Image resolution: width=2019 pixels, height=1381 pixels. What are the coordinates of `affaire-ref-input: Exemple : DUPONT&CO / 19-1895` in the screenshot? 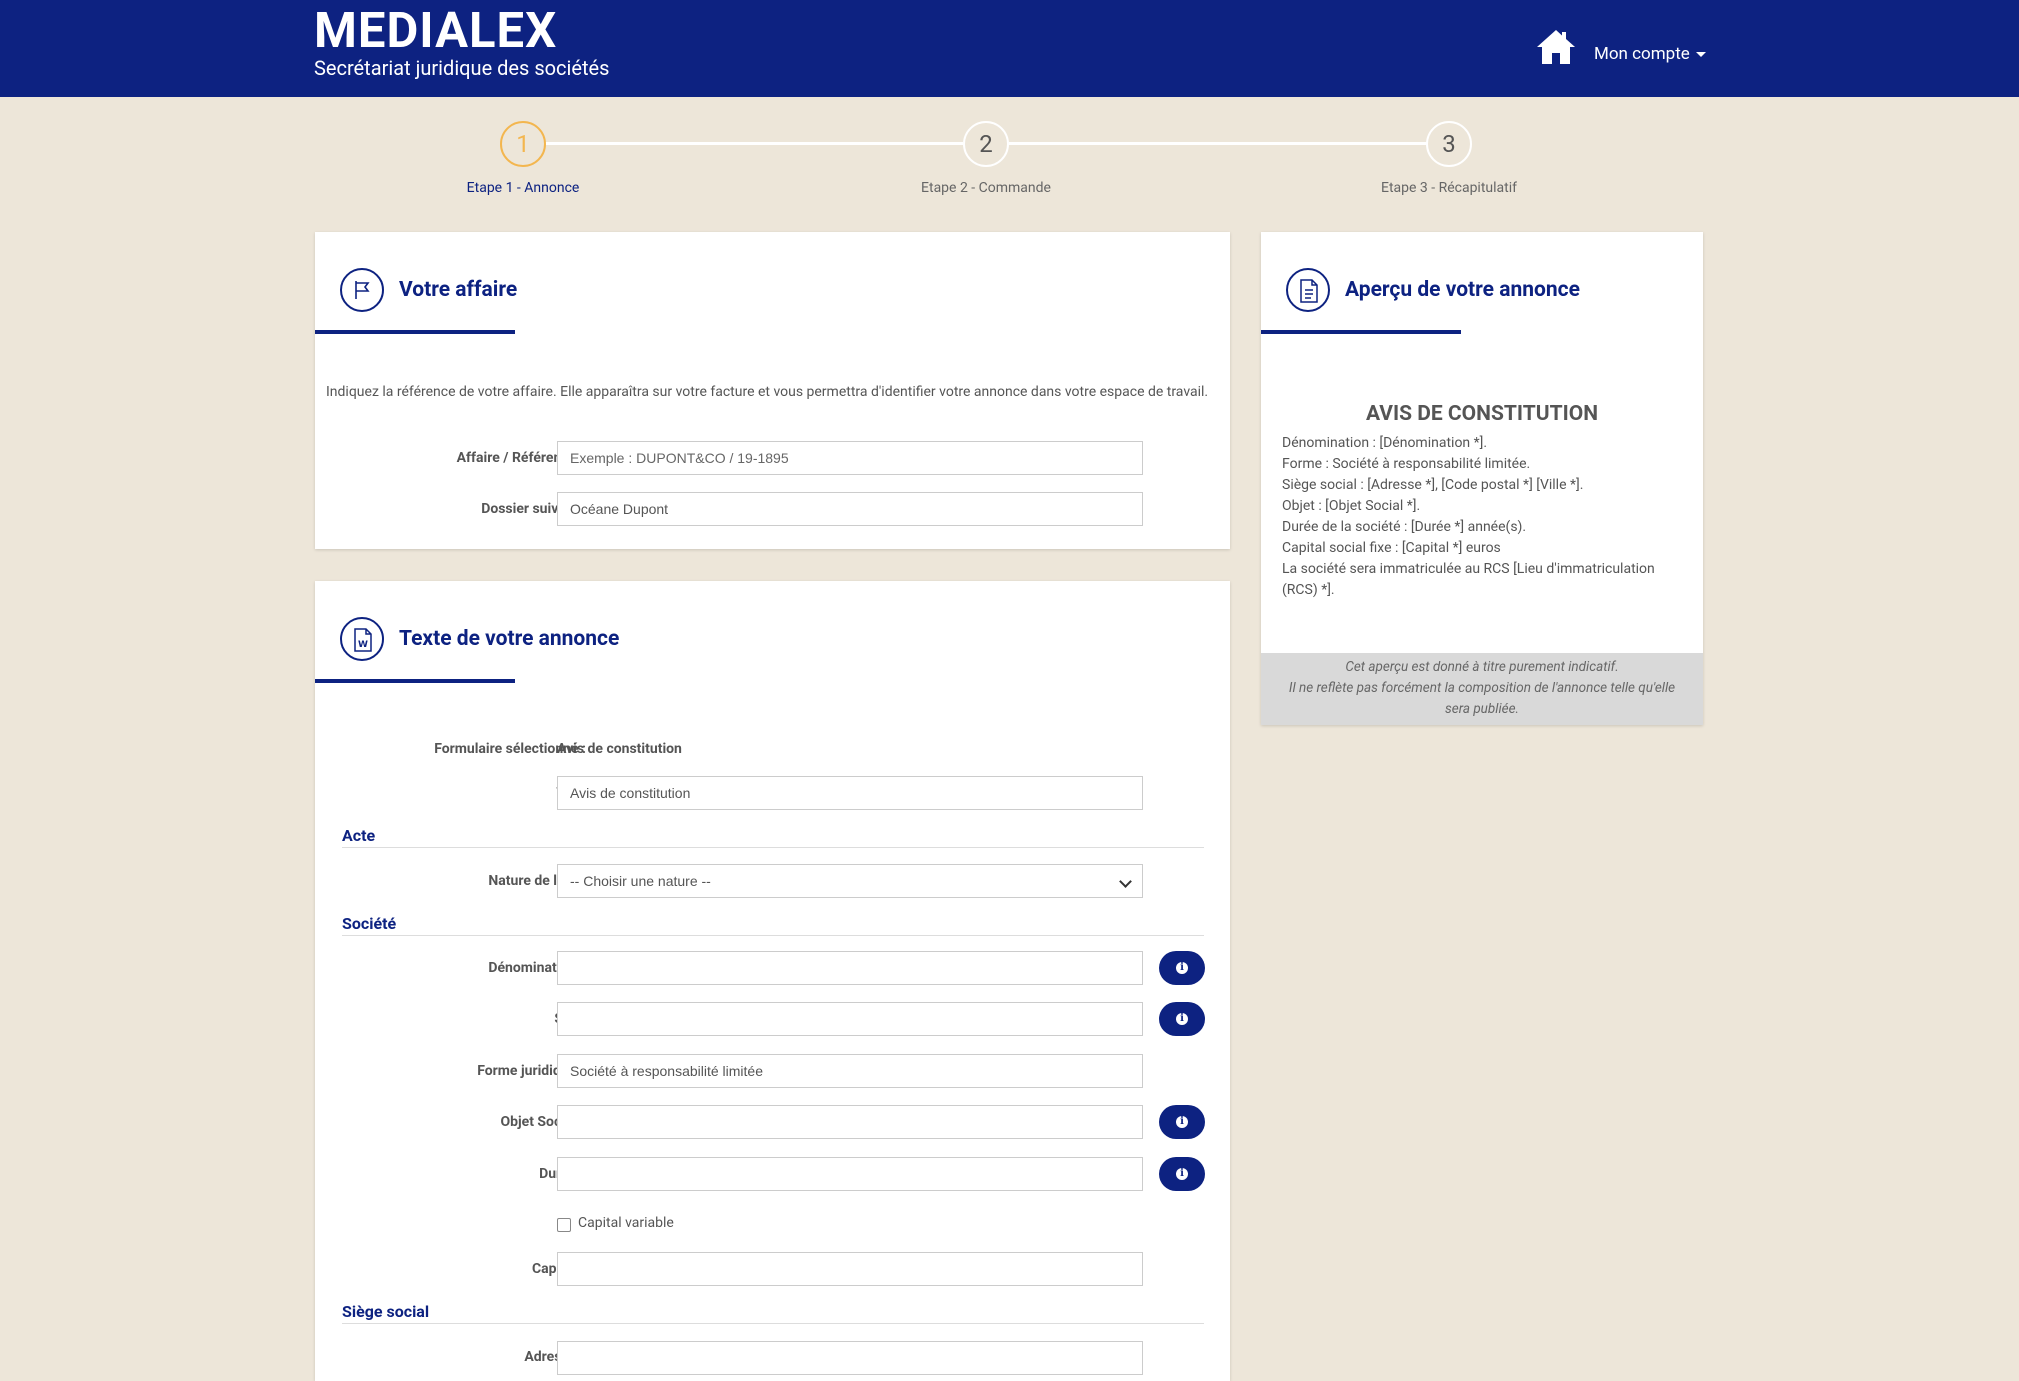 It's located at (850, 458).